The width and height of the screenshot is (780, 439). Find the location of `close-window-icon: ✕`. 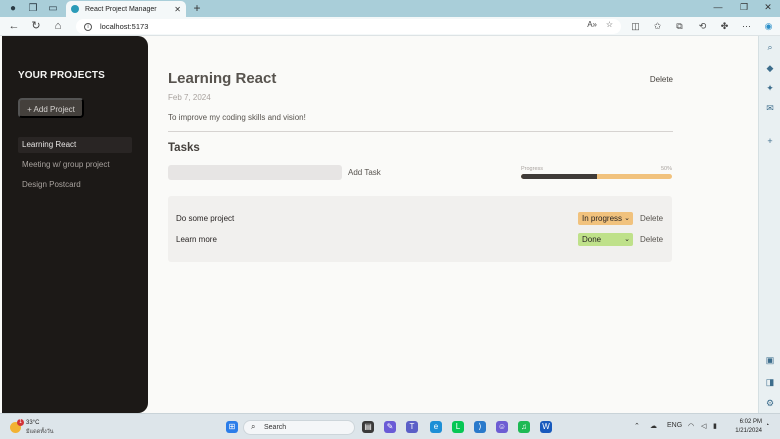

close-window-icon: ✕ is located at coordinates (768, 7).